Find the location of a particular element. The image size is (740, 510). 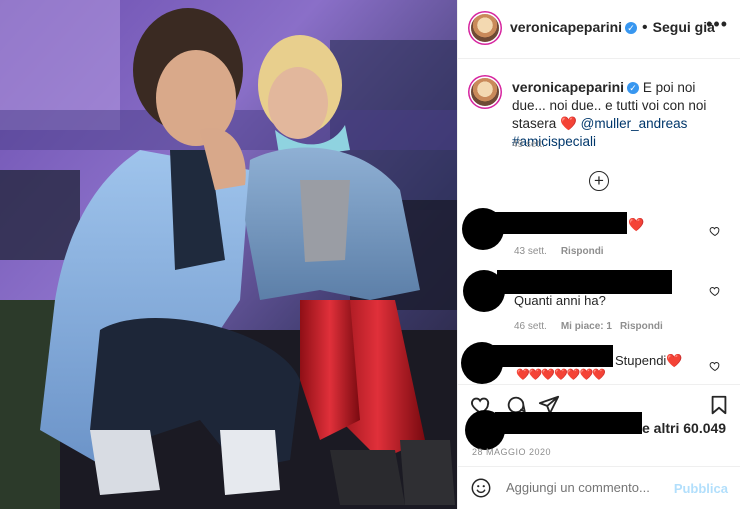

comment-text-emoji: ❤️❤️❤️❤️❤️❤️❤️ is located at coordinates (561, 375).